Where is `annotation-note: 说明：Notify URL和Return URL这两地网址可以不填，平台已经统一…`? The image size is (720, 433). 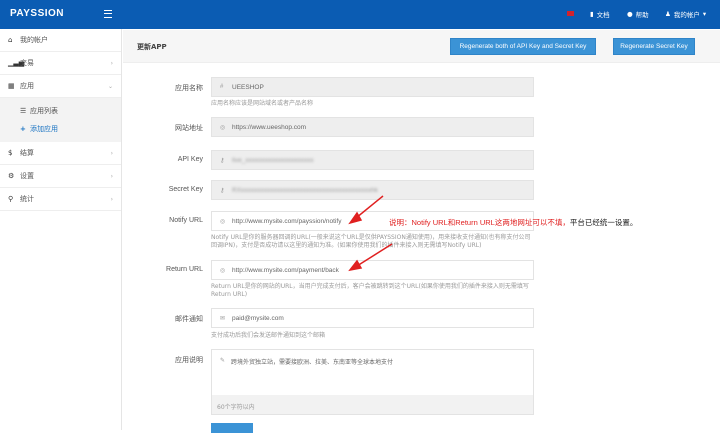 annotation-note: 说明：Notify URL和Return URL这两地网址可以不填，平台已经统一… is located at coordinates (513, 222).